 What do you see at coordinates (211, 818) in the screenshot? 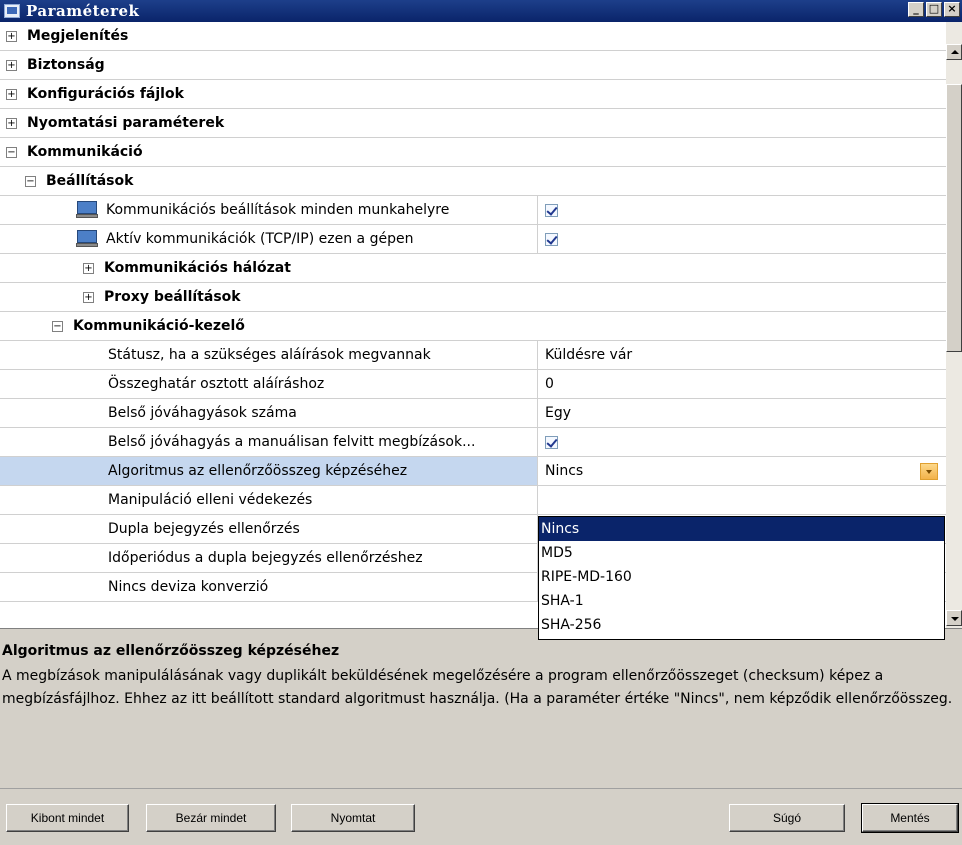
I see `collapse-all-button: Bezár mindet` at bounding box center [211, 818].